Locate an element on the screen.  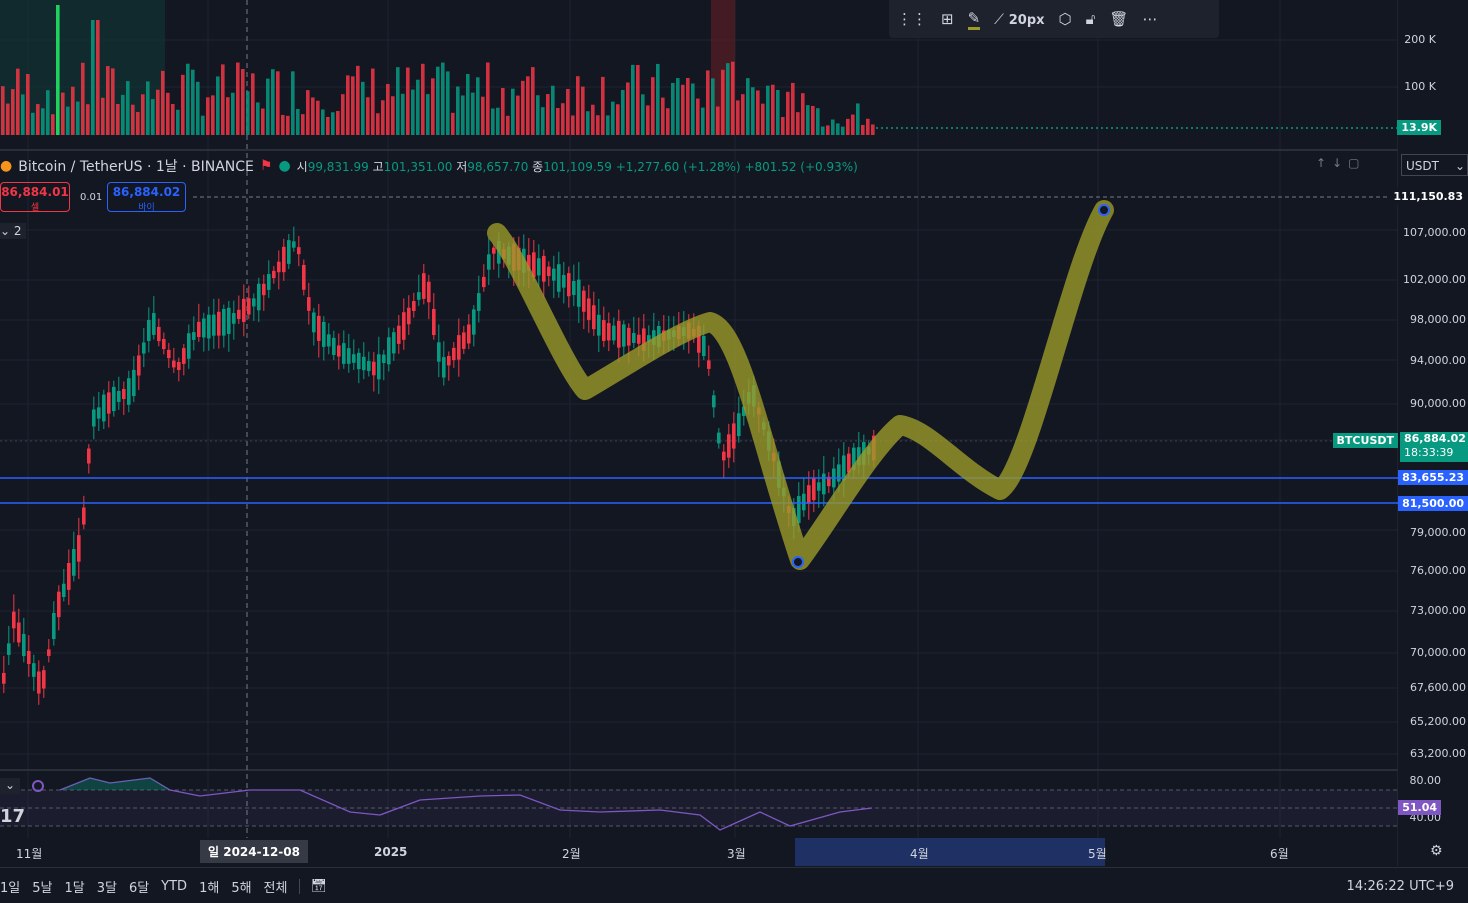
symbol-tag: BTCUSDT is located at coordinates (1365, 440).